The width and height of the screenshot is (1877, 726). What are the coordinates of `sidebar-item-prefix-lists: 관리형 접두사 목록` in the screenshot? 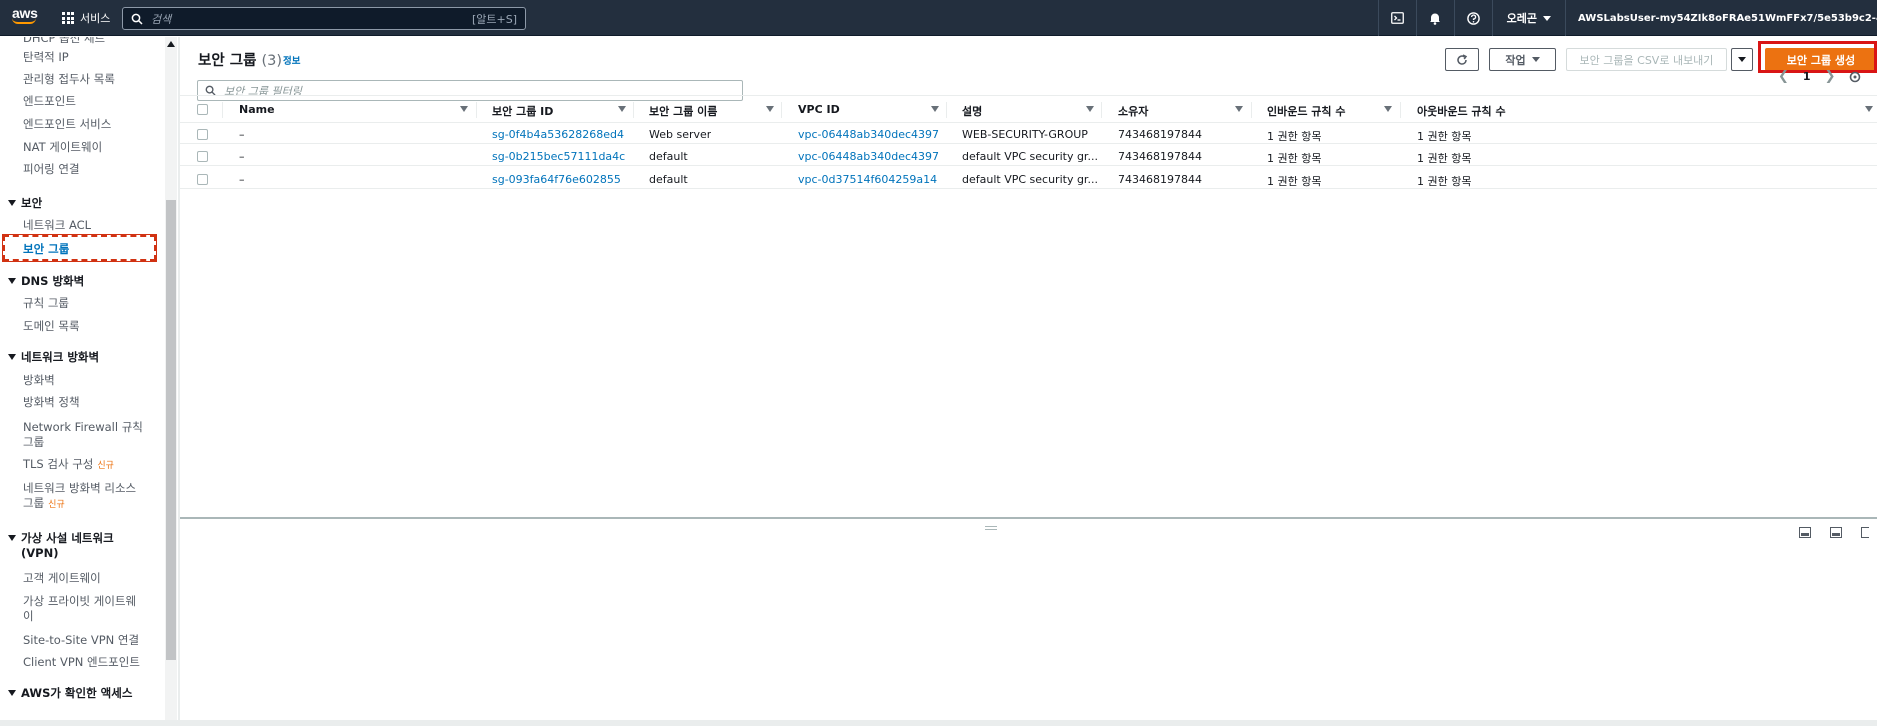 It's located at (69, 79).